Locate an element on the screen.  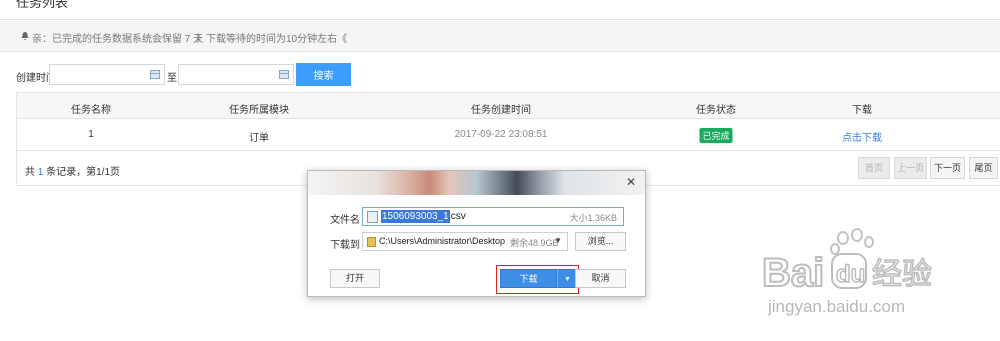
notice-retention: 亲：已完成的任务数据系统会保留 7 天 is located at coordinates (118, 39).